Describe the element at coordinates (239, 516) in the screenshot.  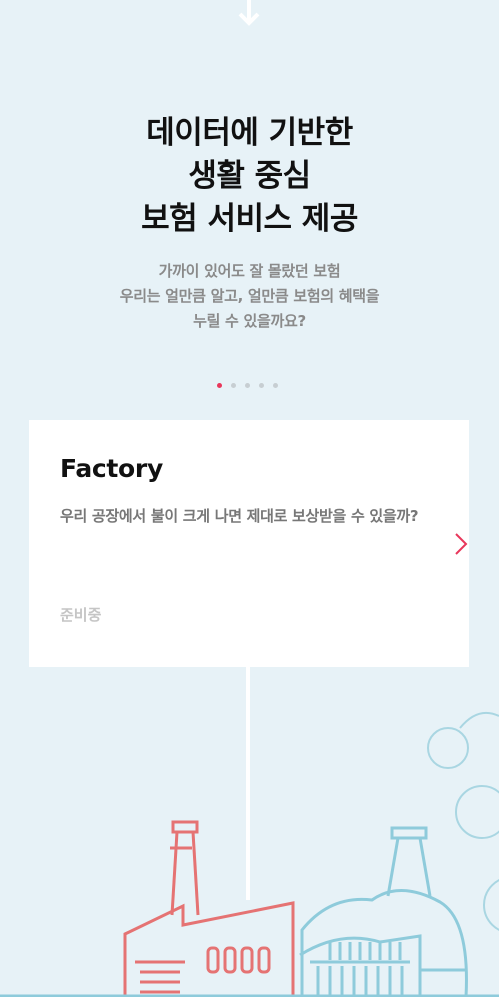
I see `card-description: 우리 공장에서 불이 크게 나면 제대로 보상받을 수 있을까?` at that location.